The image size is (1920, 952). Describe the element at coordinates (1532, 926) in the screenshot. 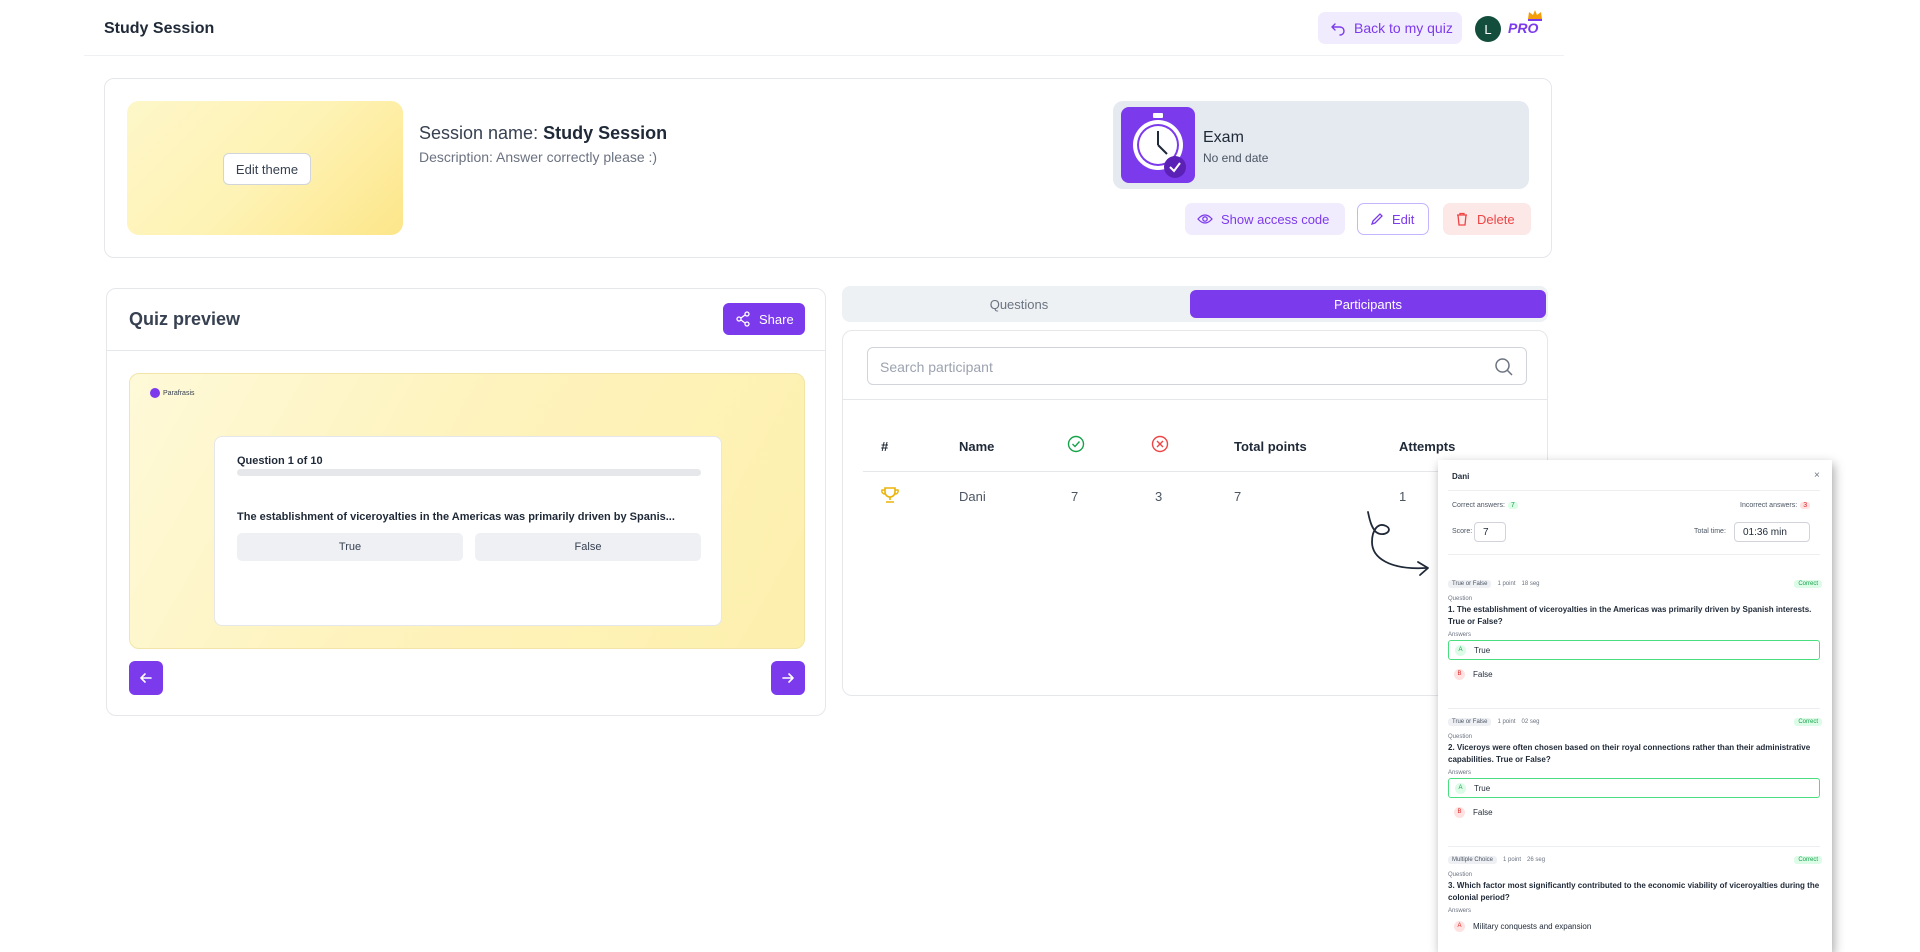

I see `answer-text: Military conquests and expansion` at that location.